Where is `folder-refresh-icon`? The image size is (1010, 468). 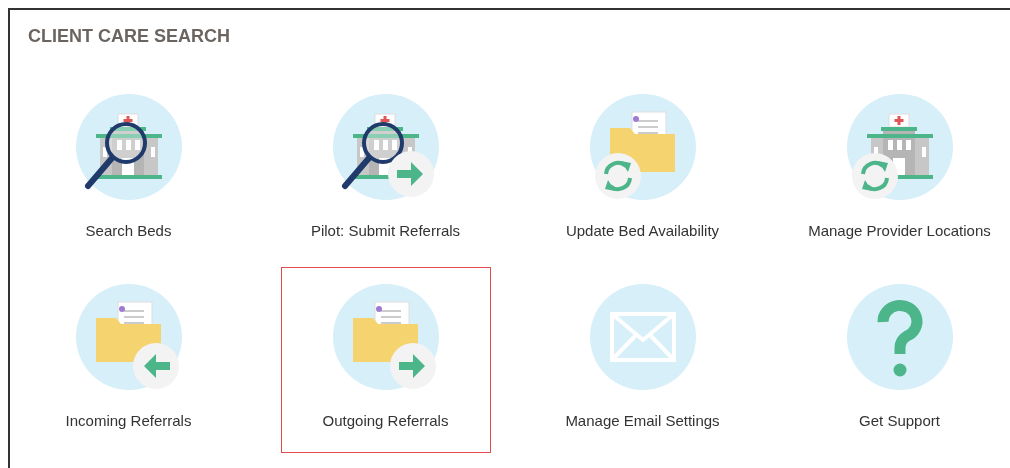
folder-refresh-icon is located at coordinates (642, 147).